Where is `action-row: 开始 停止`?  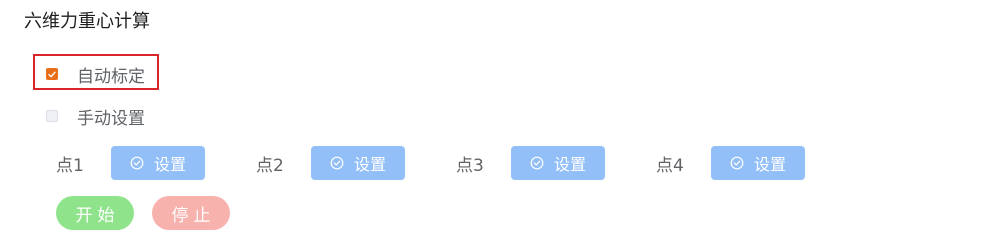 action-row: 开始 停止 is located at coordinates (143, 213).